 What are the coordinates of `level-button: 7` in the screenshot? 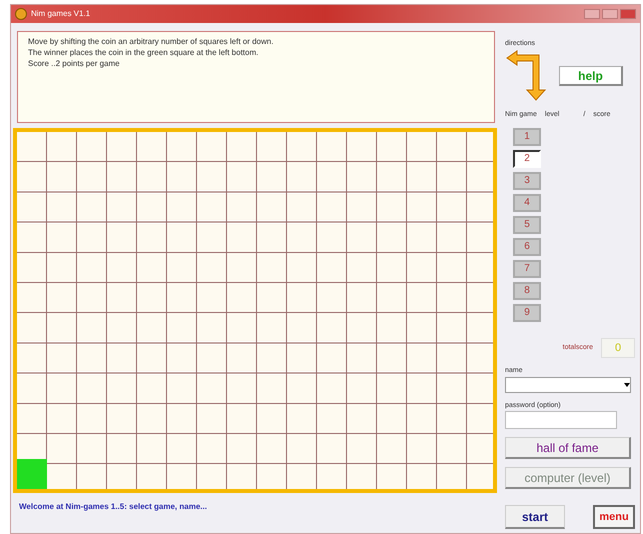 It's located at (527, 269).